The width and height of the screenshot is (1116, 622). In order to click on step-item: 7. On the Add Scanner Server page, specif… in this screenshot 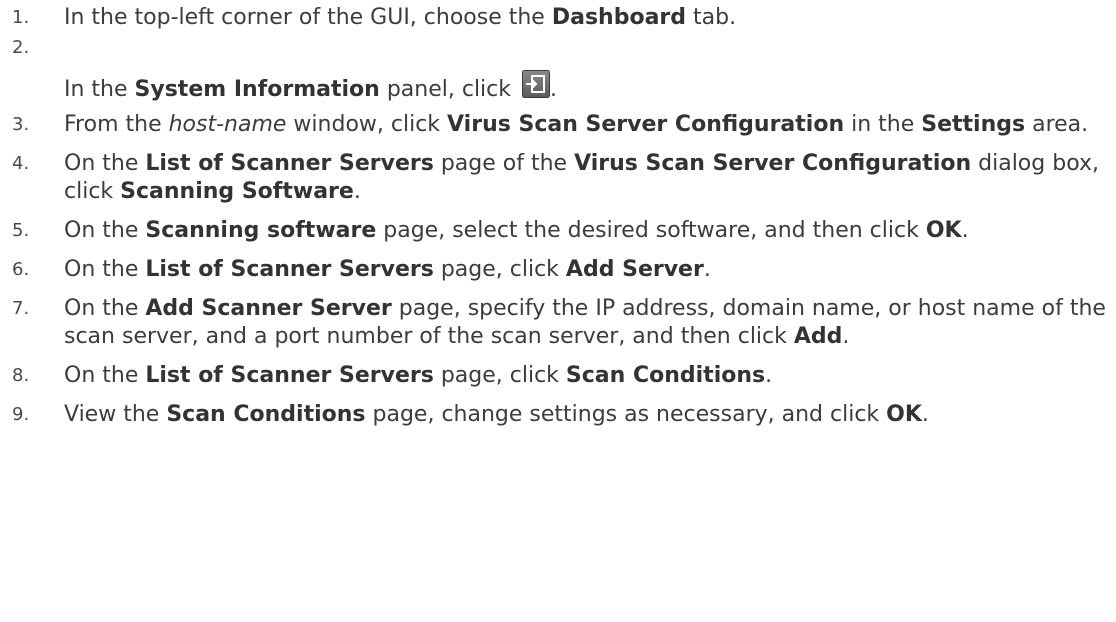, I will do `click(562, 323)`.